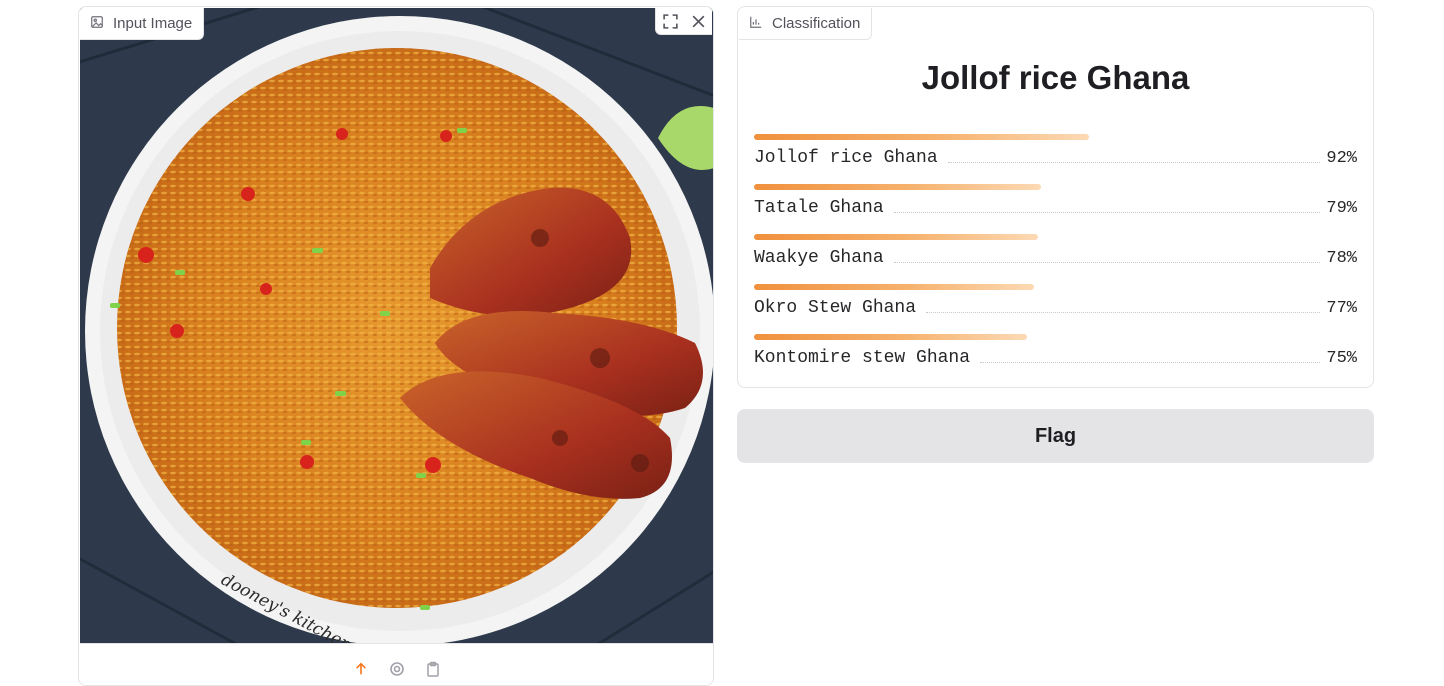  I want to click on classification-label: Classification, so click(806, 24).